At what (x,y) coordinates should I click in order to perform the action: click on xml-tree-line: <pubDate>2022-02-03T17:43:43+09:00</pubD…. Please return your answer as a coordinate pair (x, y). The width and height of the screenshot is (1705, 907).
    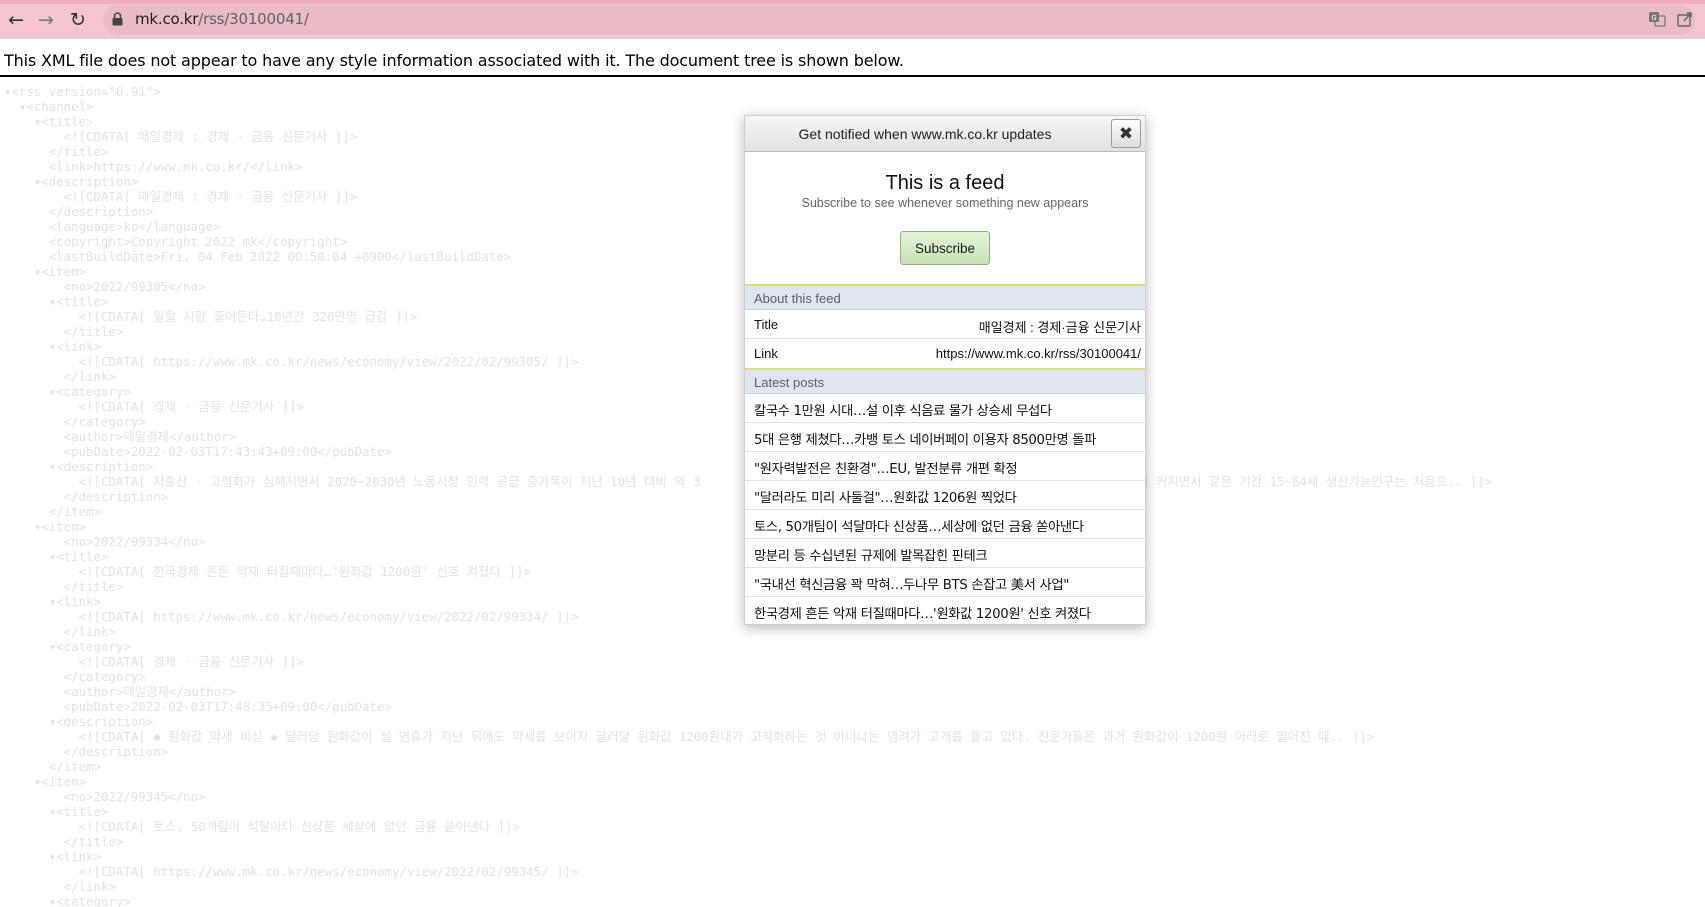
    Looking at the image, I should click on (198, 451).